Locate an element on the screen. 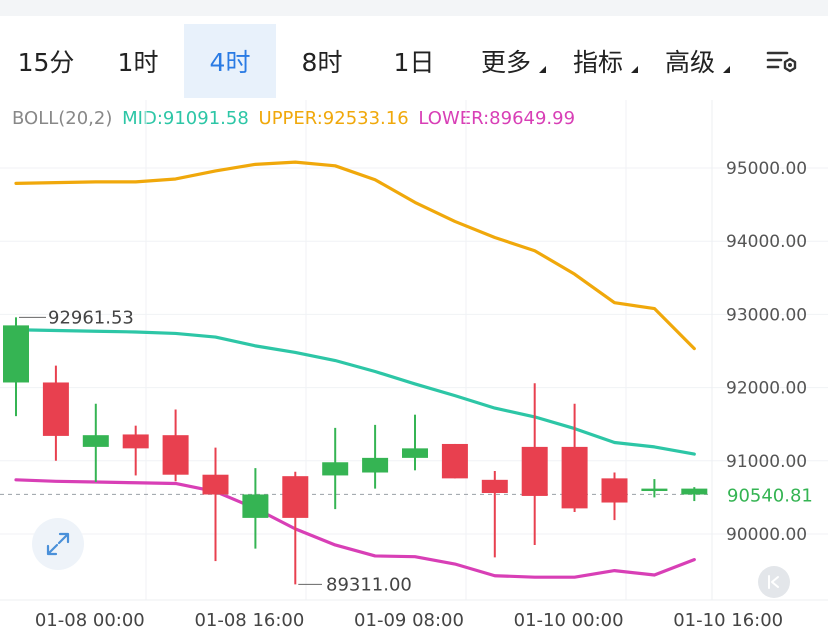 This screenshot has height=644, width=828. low-price-label: 89311.00 is located at coordinates (369, 584).